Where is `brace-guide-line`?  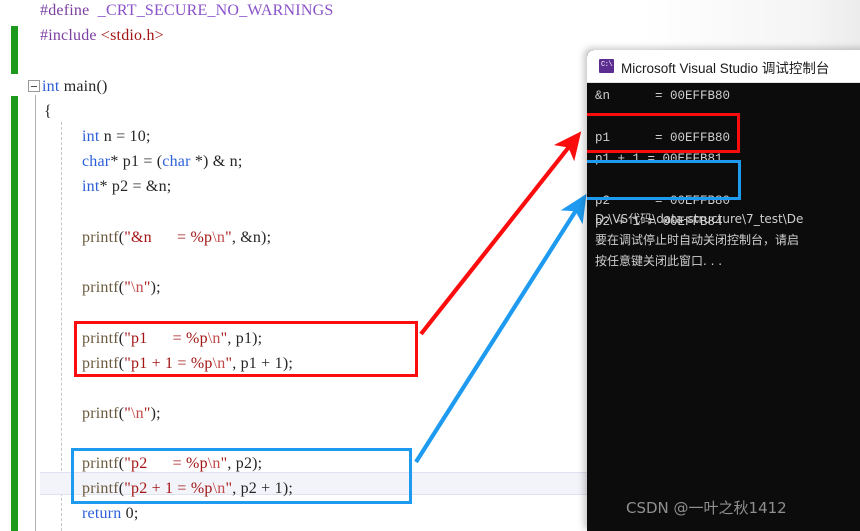
brace-guide-line is located at coordinates (35, 313).